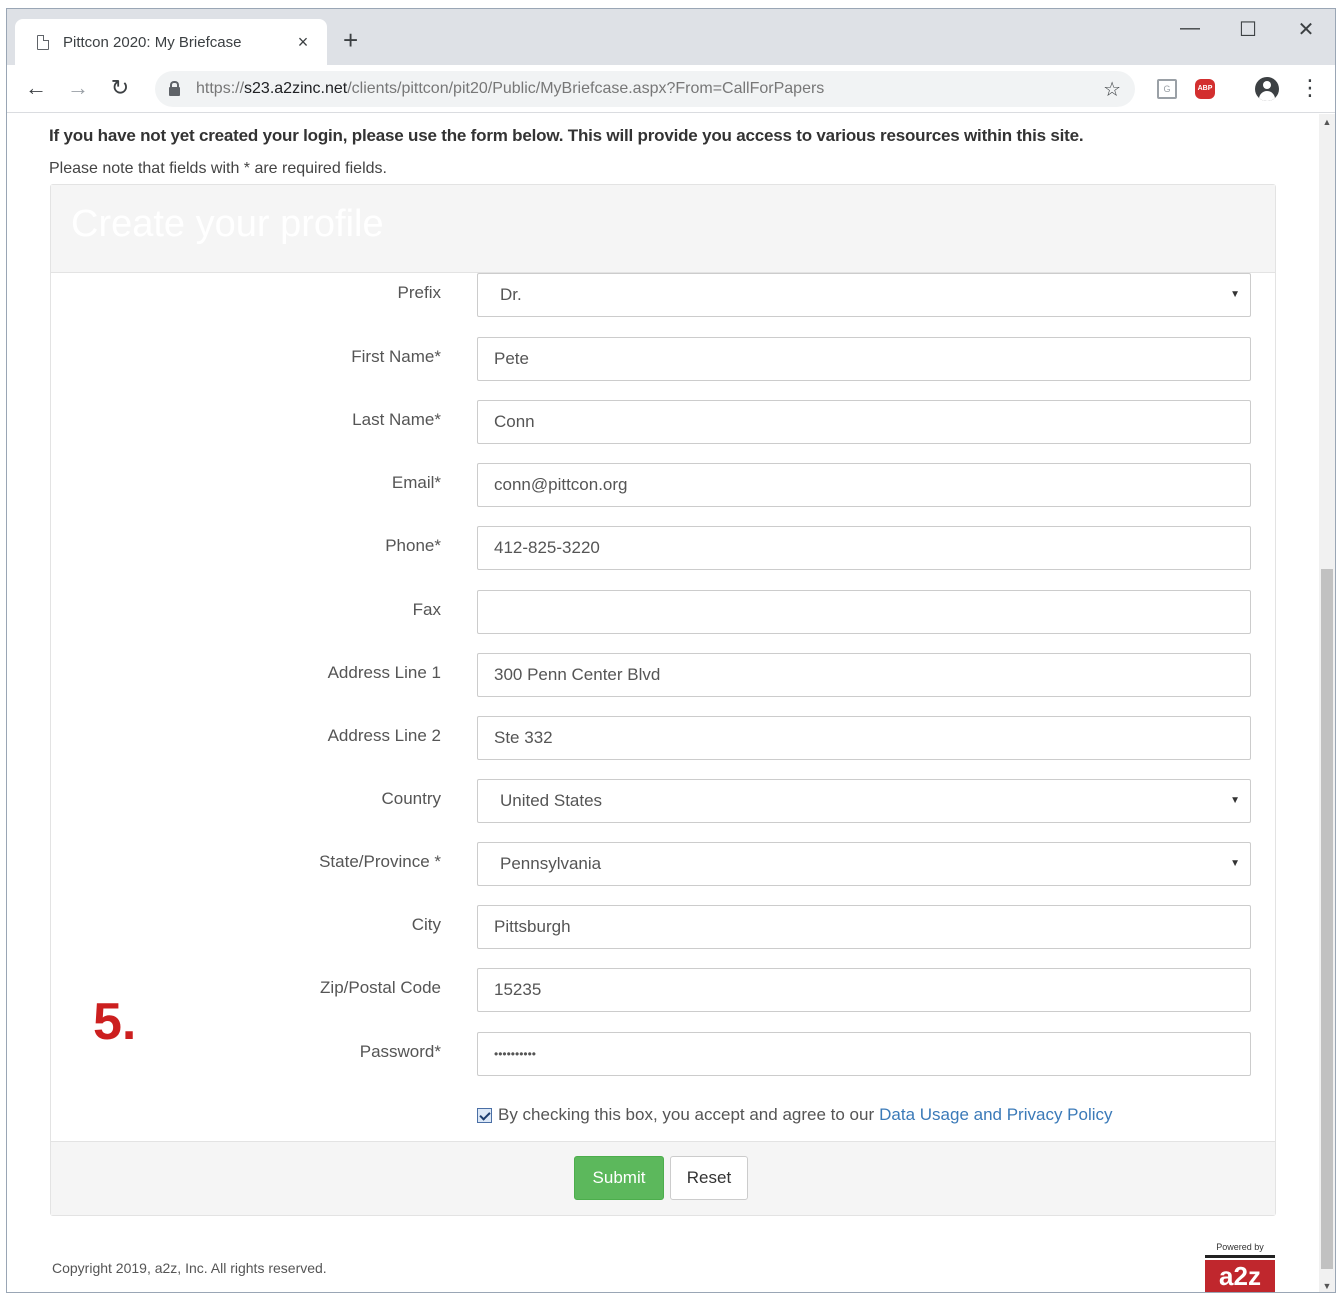  I want to click on powered-by-logo: Powered by a2z, so click(1240, 1267).